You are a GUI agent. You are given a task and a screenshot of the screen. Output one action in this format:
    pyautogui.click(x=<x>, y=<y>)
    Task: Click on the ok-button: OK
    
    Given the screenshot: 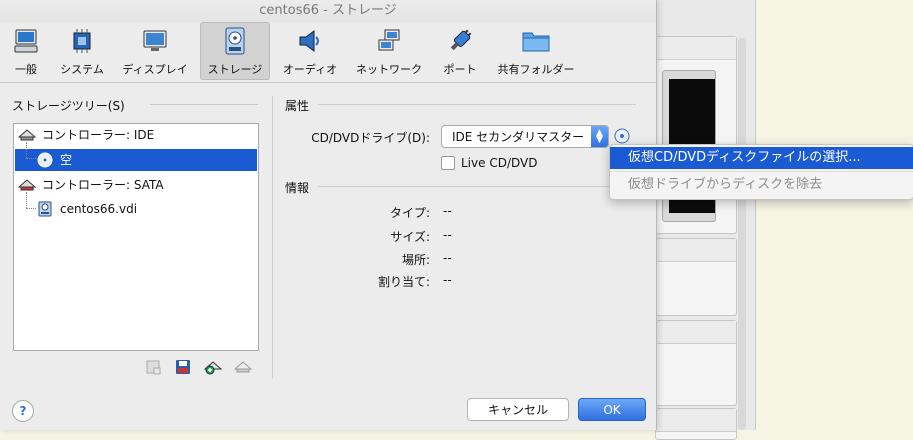 What is the action you would take?
    pyautogui.click(x=612, y=409)
    